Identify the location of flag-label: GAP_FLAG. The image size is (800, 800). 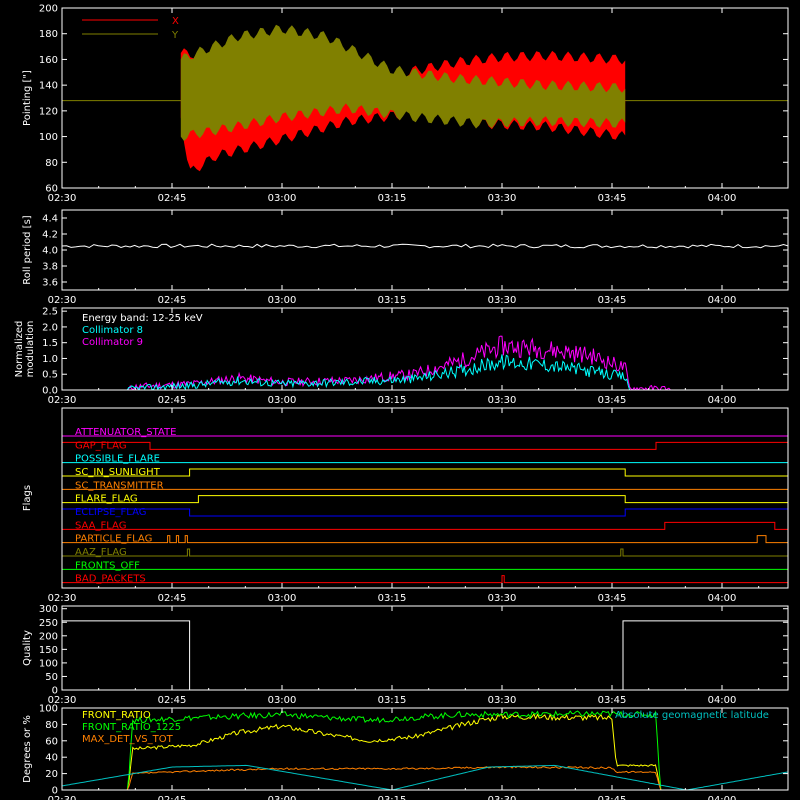
(101, 445).